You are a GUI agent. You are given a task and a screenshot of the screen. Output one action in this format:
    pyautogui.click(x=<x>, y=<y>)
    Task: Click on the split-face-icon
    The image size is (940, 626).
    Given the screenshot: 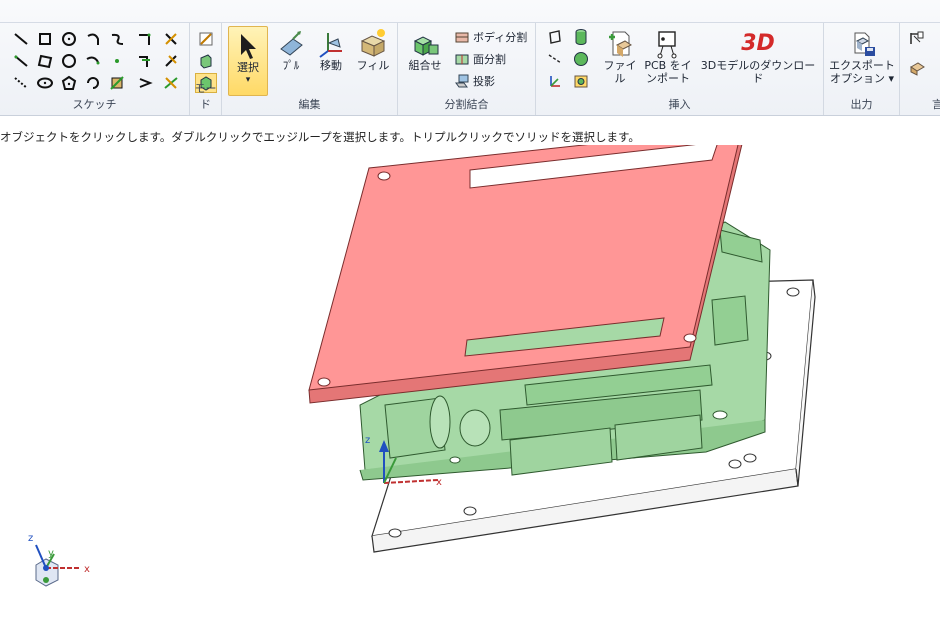 What is the action you would take?
    pyautogui.click(x=462, y=59)
    